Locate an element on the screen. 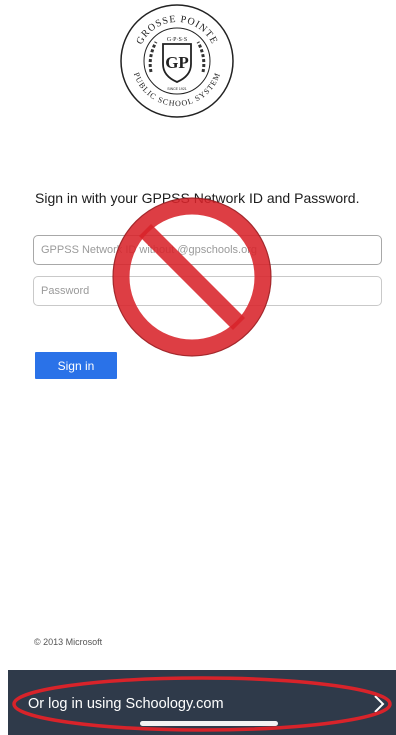 Image resolution: width=396 pixels, height=735 pixels. logo-monogram: GP is located at coordinates (177, 62).